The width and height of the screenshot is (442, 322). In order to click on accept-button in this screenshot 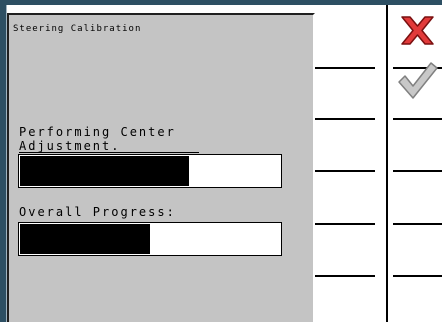, I will do `click(417, 81)`.